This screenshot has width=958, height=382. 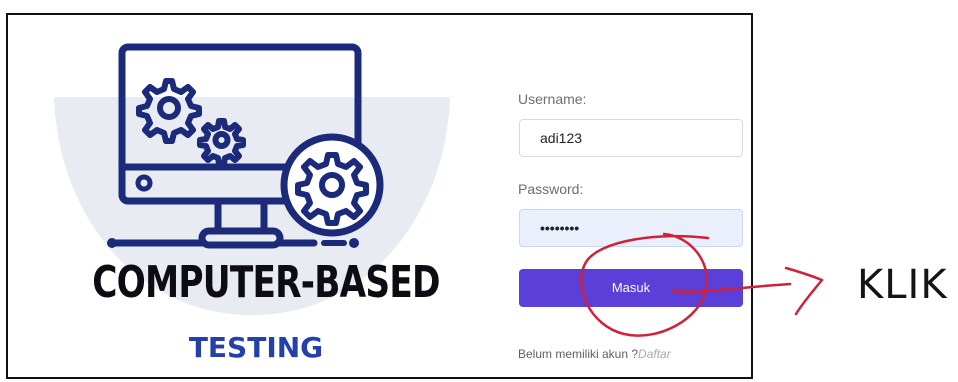 What do you see at coordinates (631, 288) in the screenshot?
I see `login-button: Masuk` at bounding box center [631, 288].